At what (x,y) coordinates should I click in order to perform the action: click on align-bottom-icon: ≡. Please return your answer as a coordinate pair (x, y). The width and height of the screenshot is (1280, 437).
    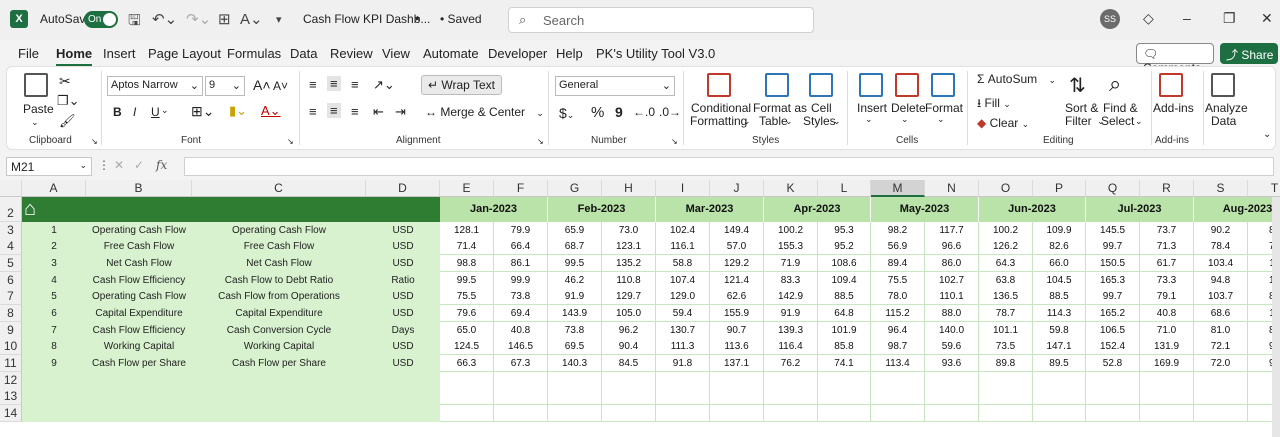
    Looking at the image, I should click on (355, 84).